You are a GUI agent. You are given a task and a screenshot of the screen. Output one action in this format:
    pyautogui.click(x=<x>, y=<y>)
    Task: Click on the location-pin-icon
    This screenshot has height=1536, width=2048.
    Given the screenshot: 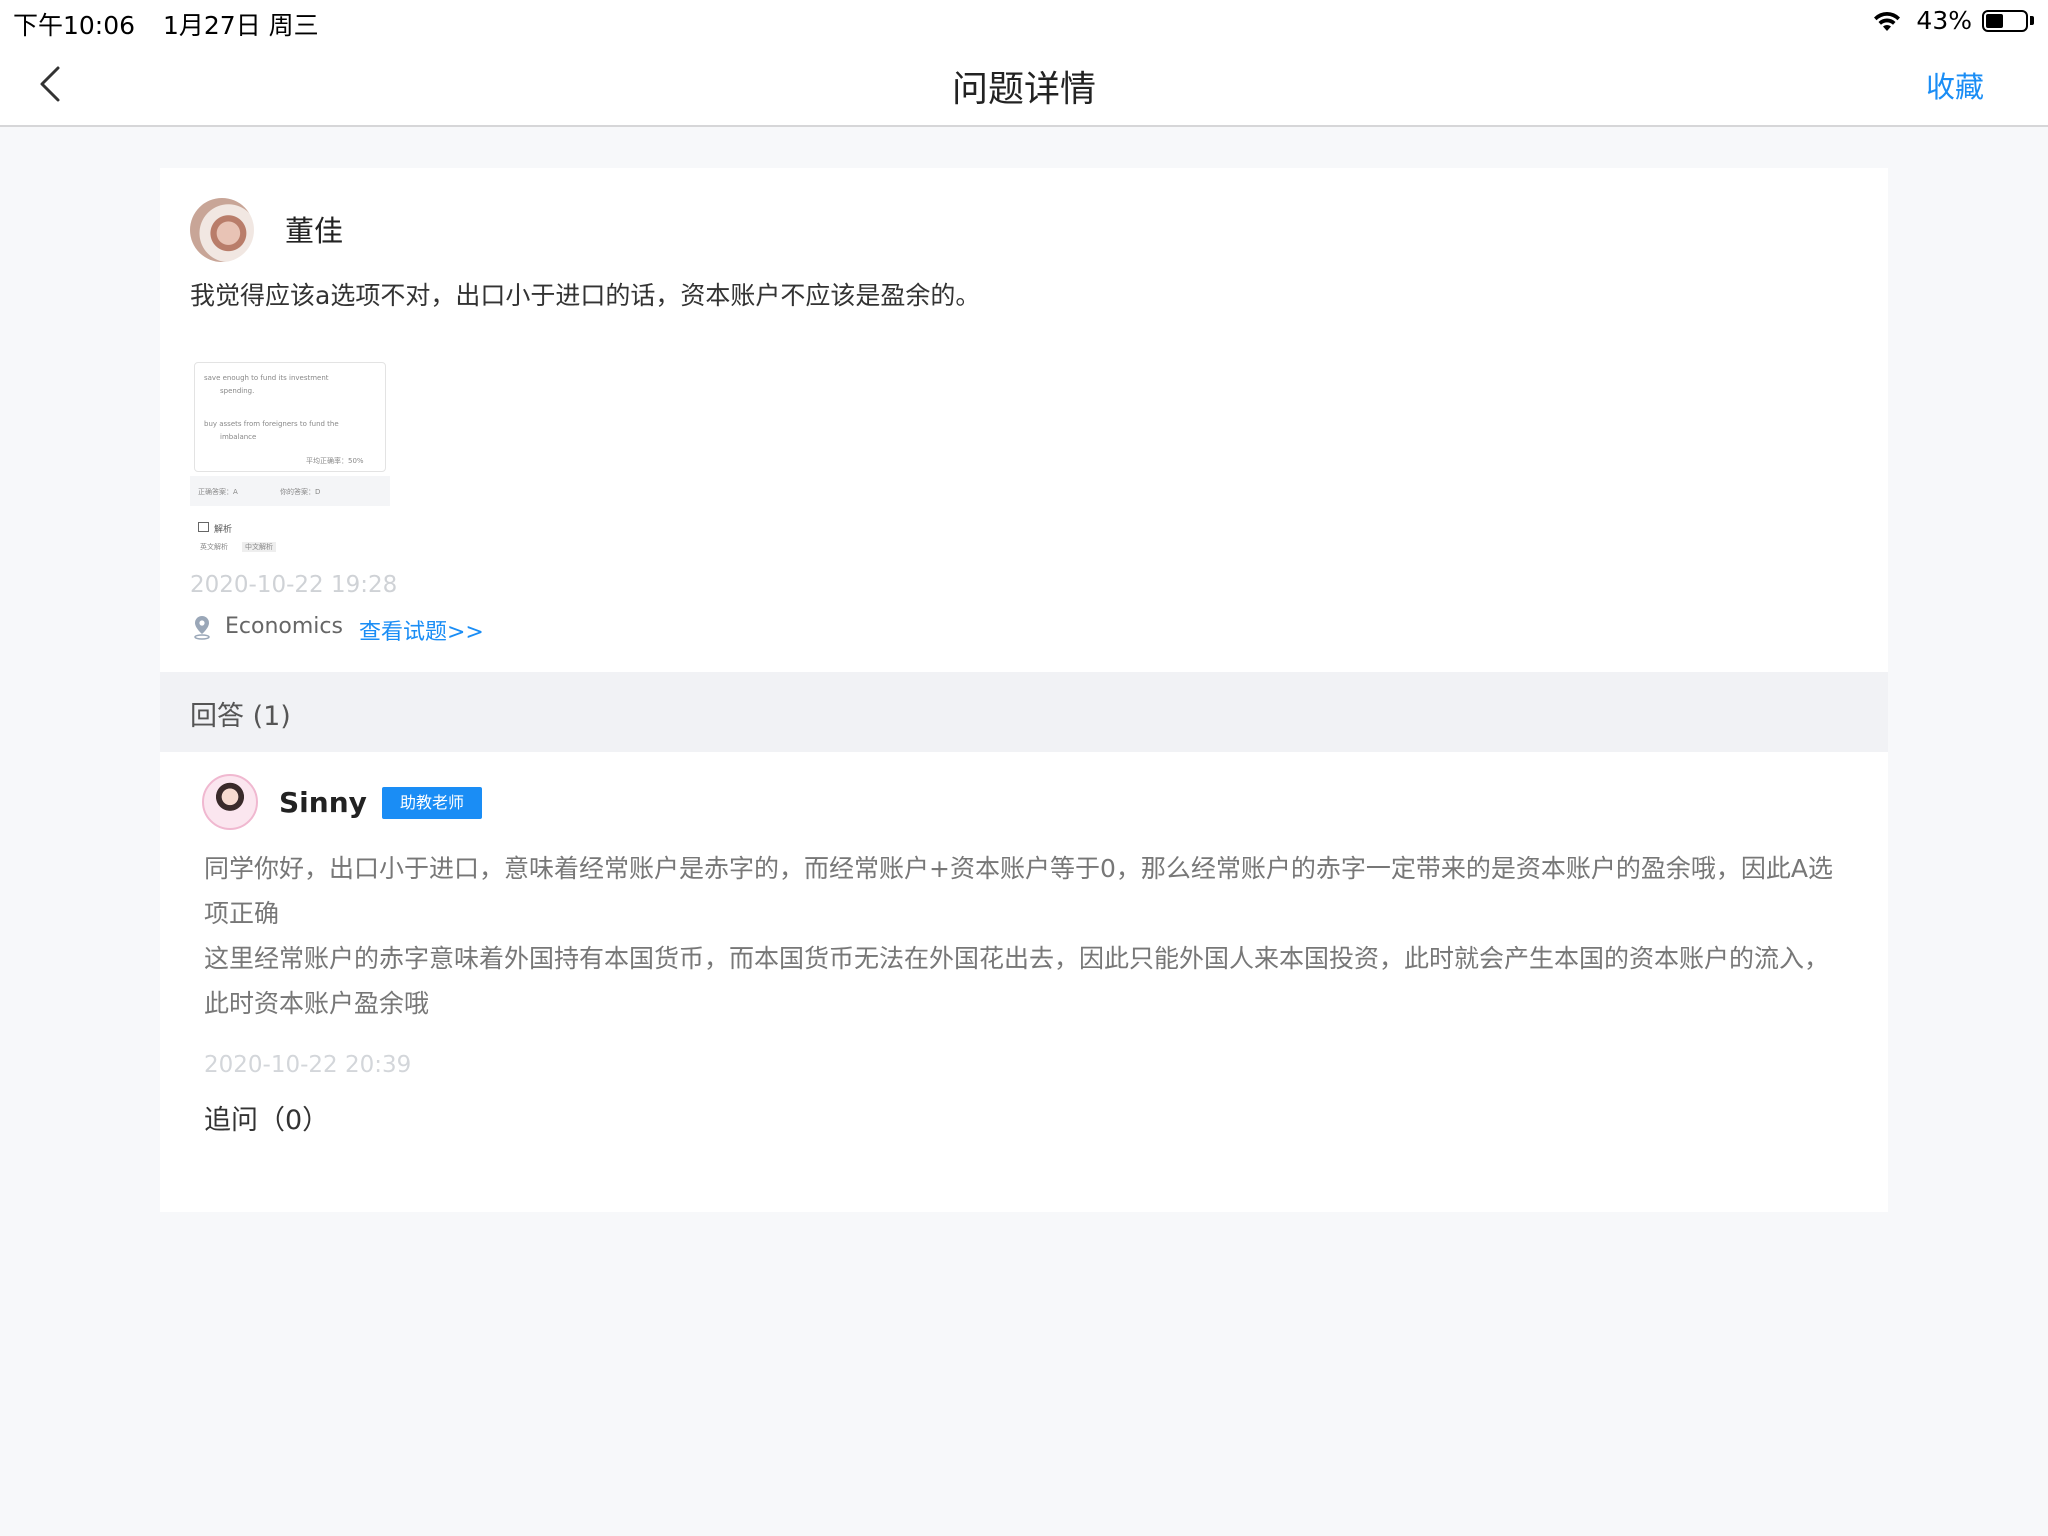 What is the action you would take?
    pyautogui.click(x=202, y=628)
    